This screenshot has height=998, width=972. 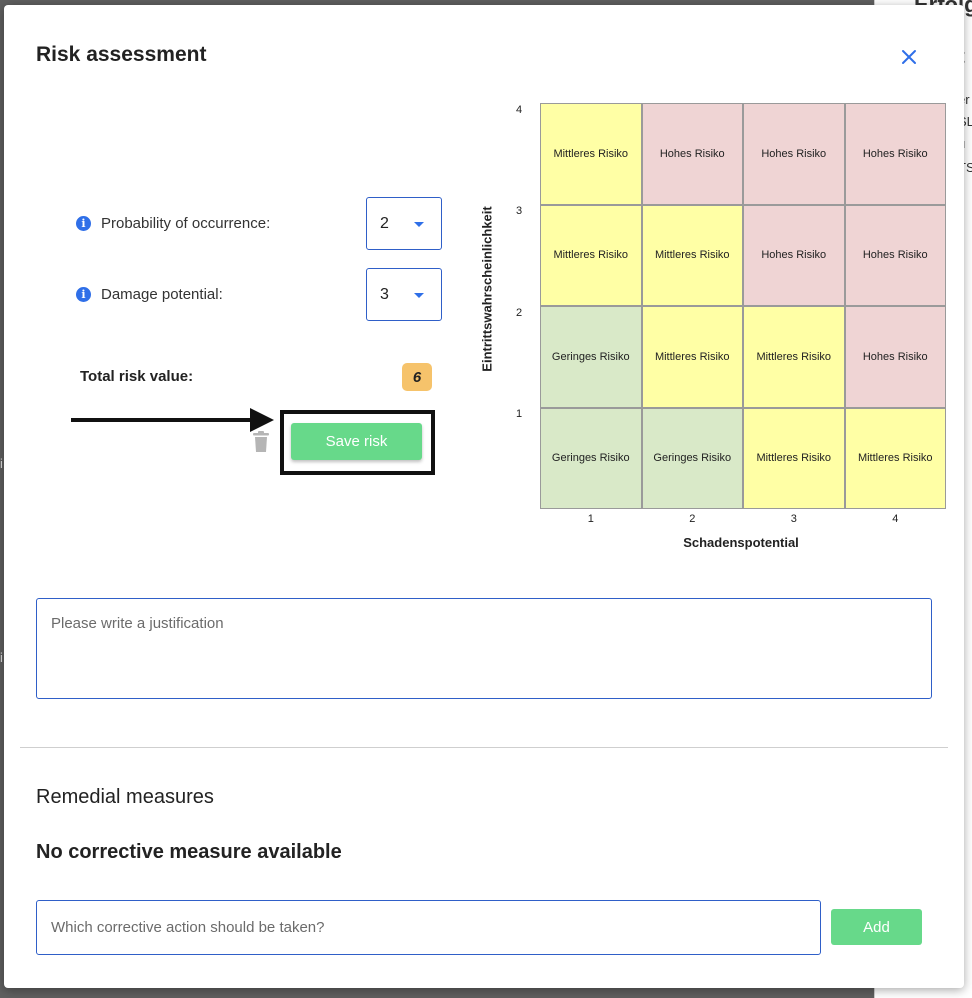 What do you see at coordinates (484, 747) in the screenshot?
I see `section-divider` at bounding box center [484, 747].